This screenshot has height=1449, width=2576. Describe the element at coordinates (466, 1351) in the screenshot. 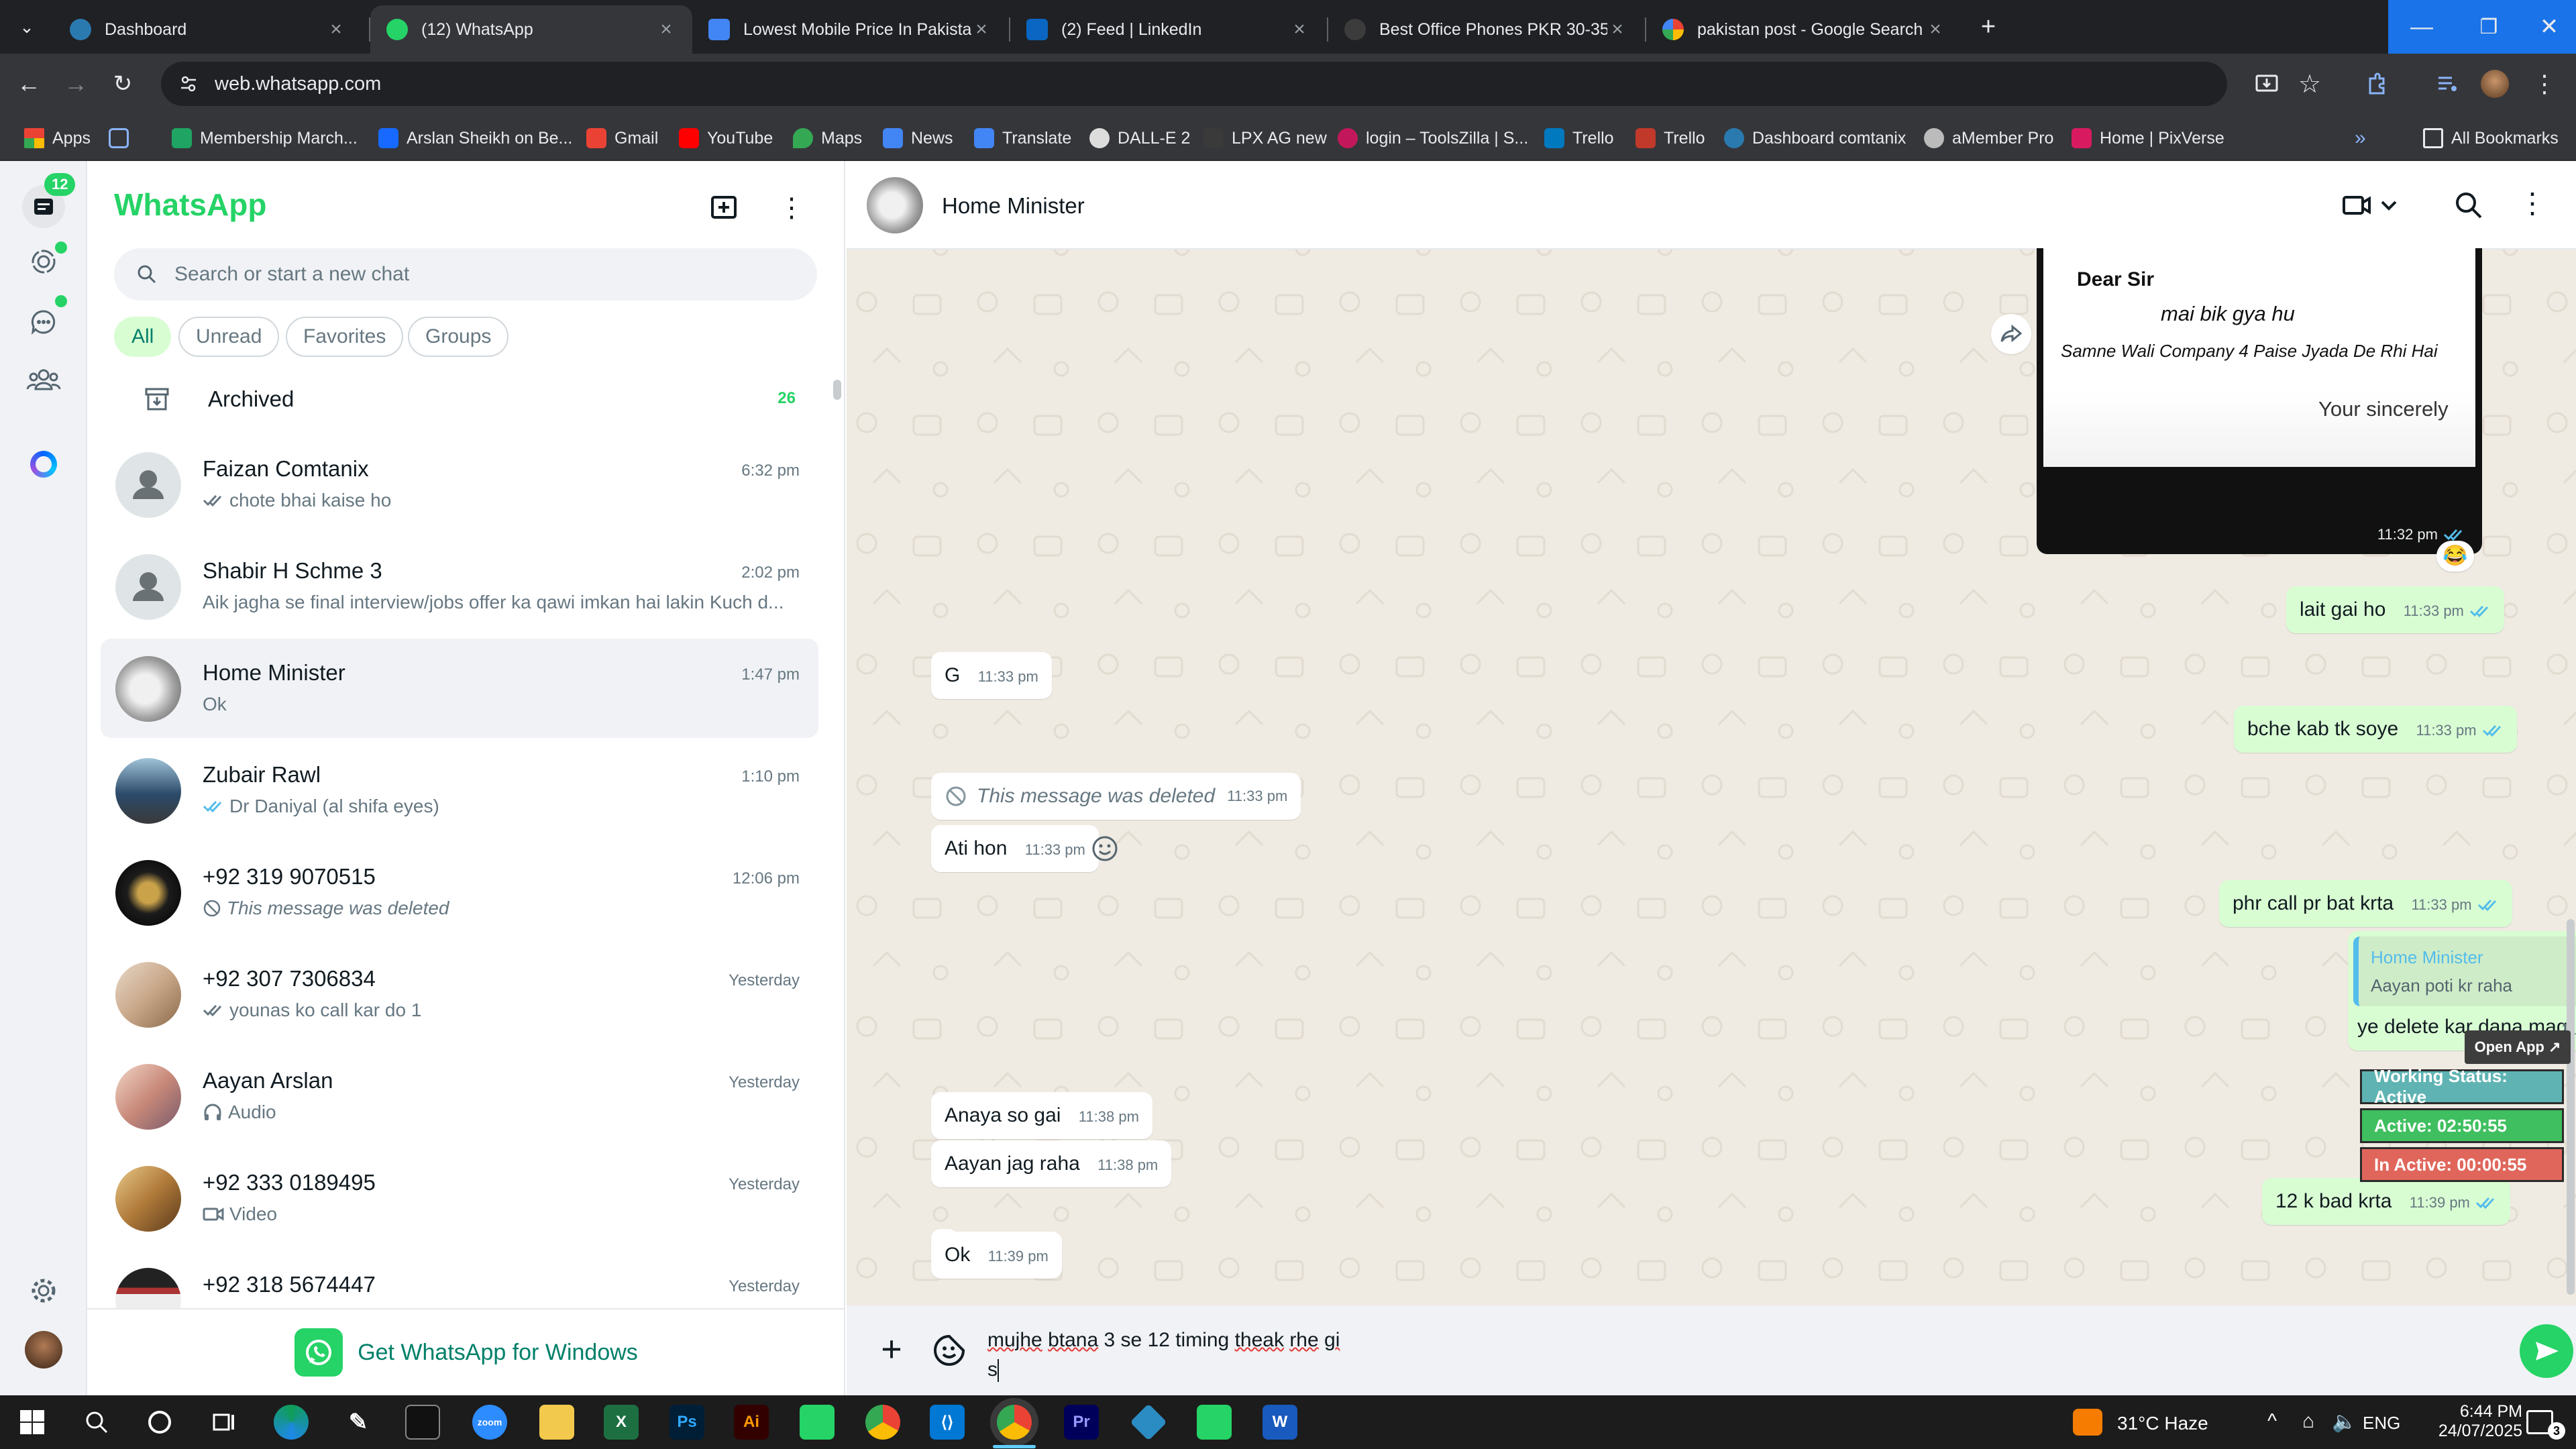

I see `get-windows-app-banner: Get WhatsApp for Windows` at that location.